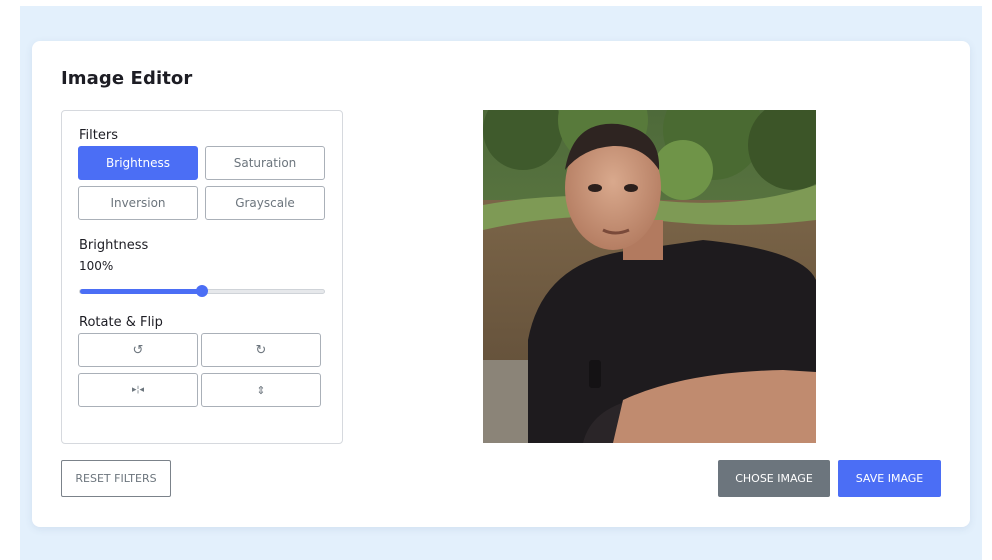 This screenshot has height=560, width=992. What do you see at coordinates (141, 291) in the screenshot?
I see `filter-slider-fill` at bounding box center [141, 291].